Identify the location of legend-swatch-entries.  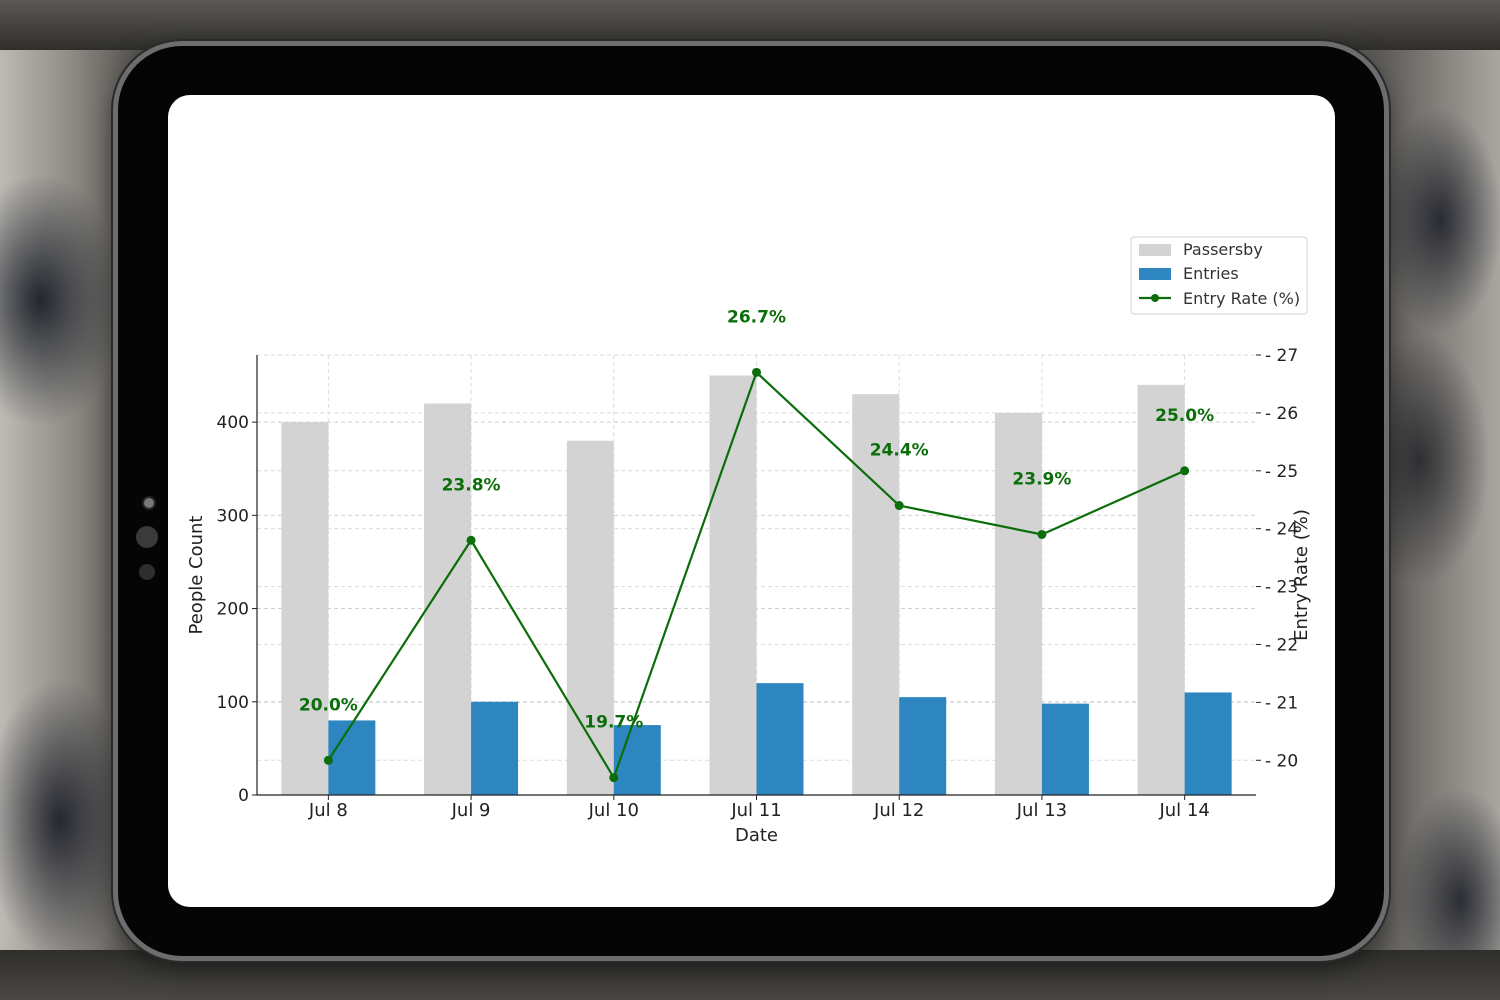
(1155, 274).